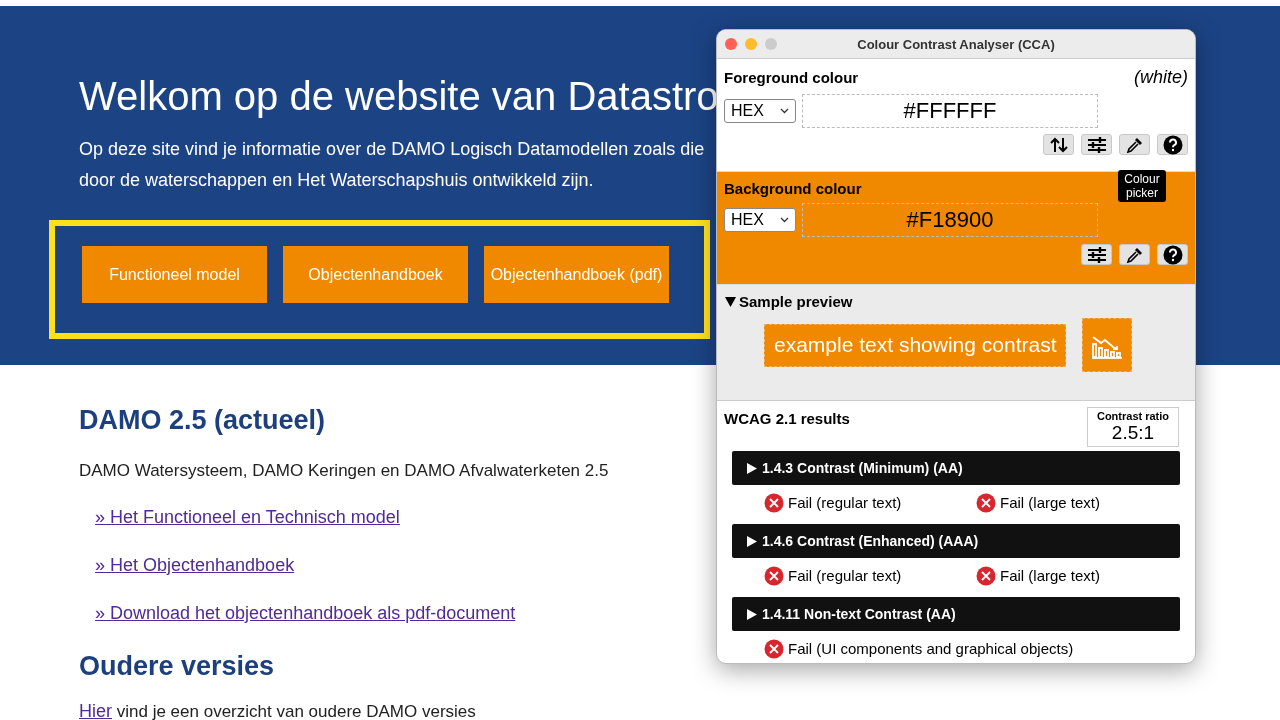  Describe the element at coordinates (305, 613) in the screenshot. I see `document-link: » Download het objectenhandboek als pdf-document` at that location.